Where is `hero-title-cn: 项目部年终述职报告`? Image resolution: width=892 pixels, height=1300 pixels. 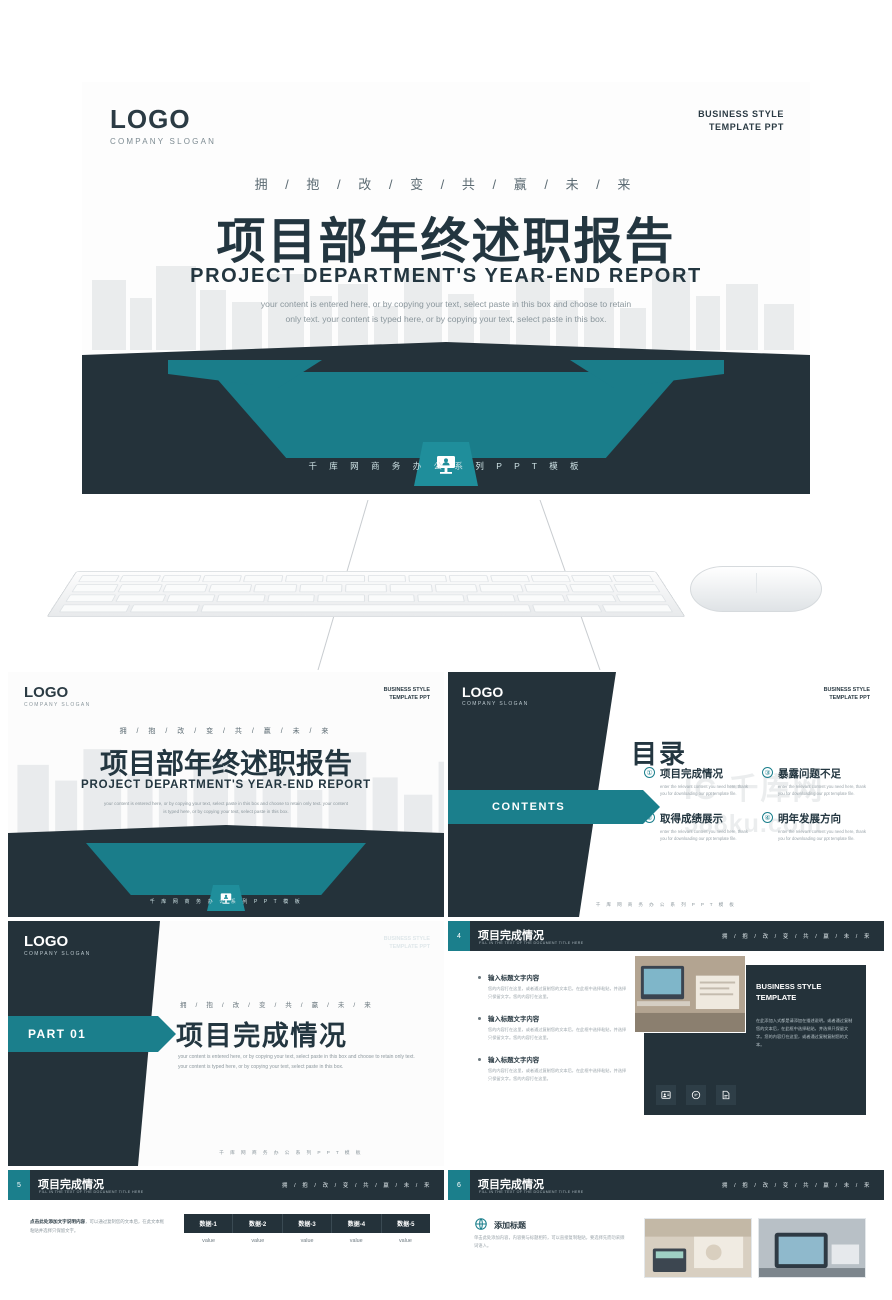 hero-title-cn: 项目部年终述职报告 is located at coordinates (446, 242).